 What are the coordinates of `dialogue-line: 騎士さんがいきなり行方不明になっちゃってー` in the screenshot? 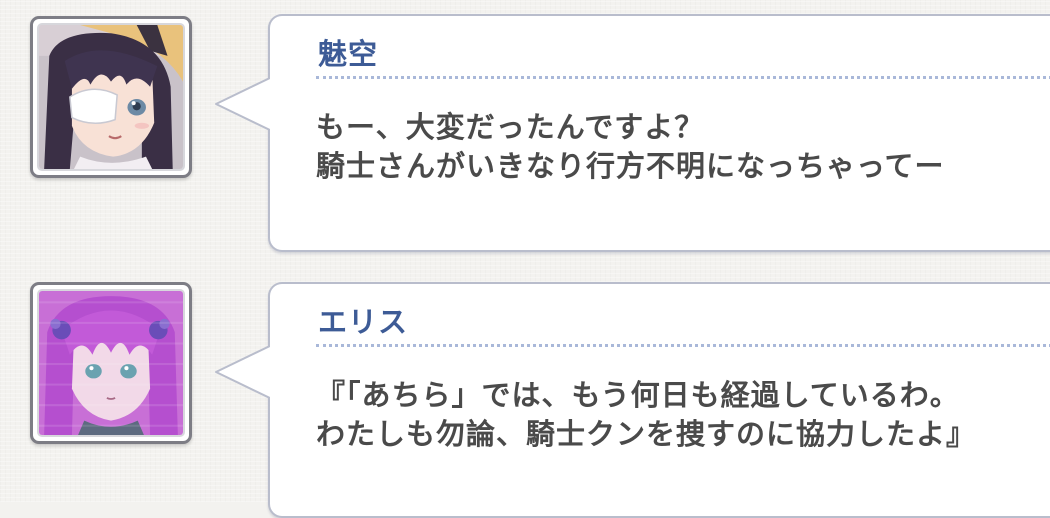 It's located at (630, 166).